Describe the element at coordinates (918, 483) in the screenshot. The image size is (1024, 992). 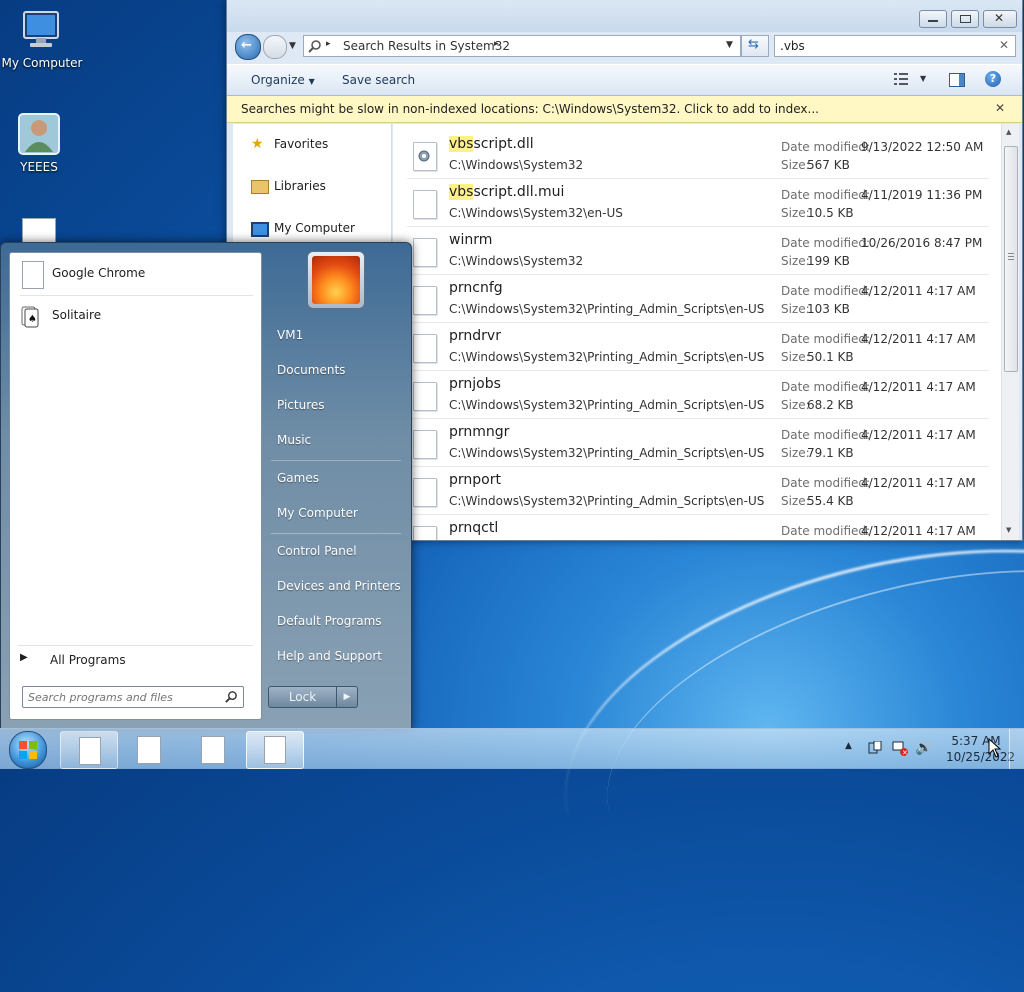
I see `date-modified-value: 4/12/2011 4:17 AM` at that location.